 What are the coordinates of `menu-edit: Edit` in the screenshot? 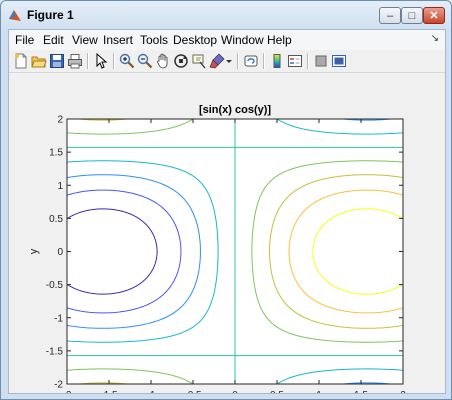 It's located at (53, 40).